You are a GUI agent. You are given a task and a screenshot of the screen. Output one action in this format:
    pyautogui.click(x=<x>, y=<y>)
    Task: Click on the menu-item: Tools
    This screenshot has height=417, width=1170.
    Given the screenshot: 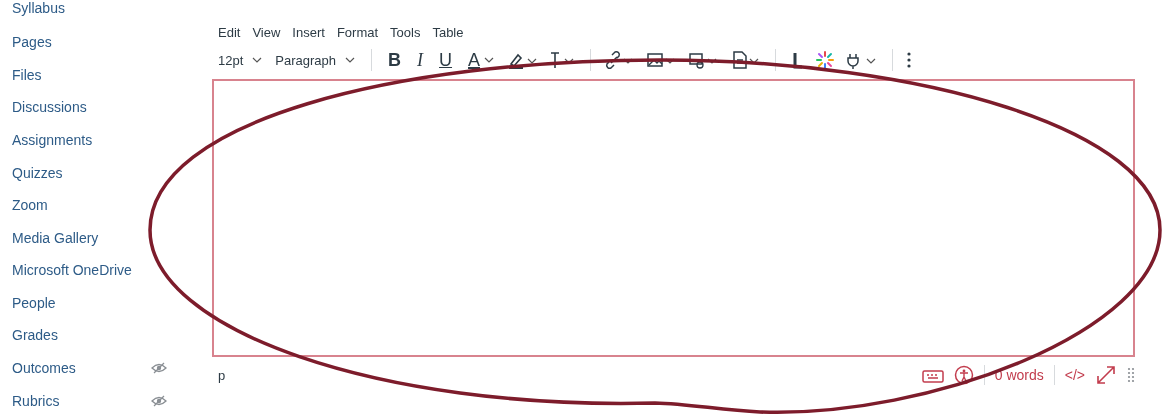 What is the action you would take?
    pyautogui.click(x=406, y=32)
    